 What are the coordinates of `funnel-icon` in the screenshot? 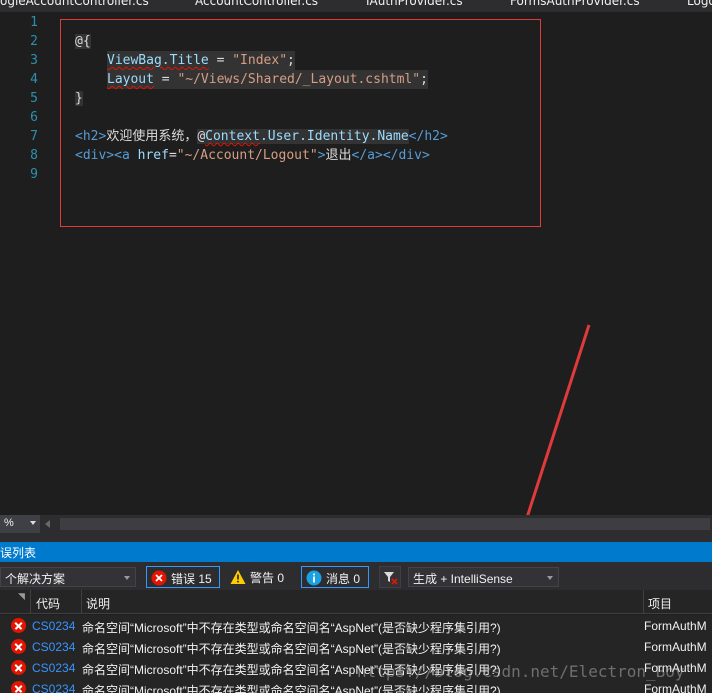 It's located at (391, 578).